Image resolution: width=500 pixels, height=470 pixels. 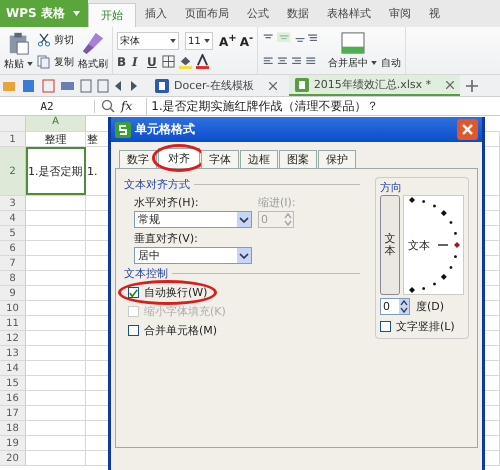 What do you see at coordinates (13, 368) in the screenshot?
I see `row-header: 14` at bounding box center [13, 368].